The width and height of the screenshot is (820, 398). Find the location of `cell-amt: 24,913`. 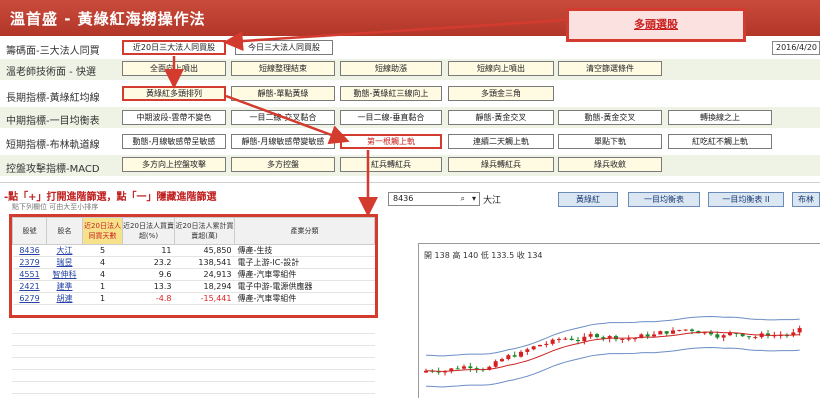

cell-amt: 24,913 is located at coordinates (204, 274).